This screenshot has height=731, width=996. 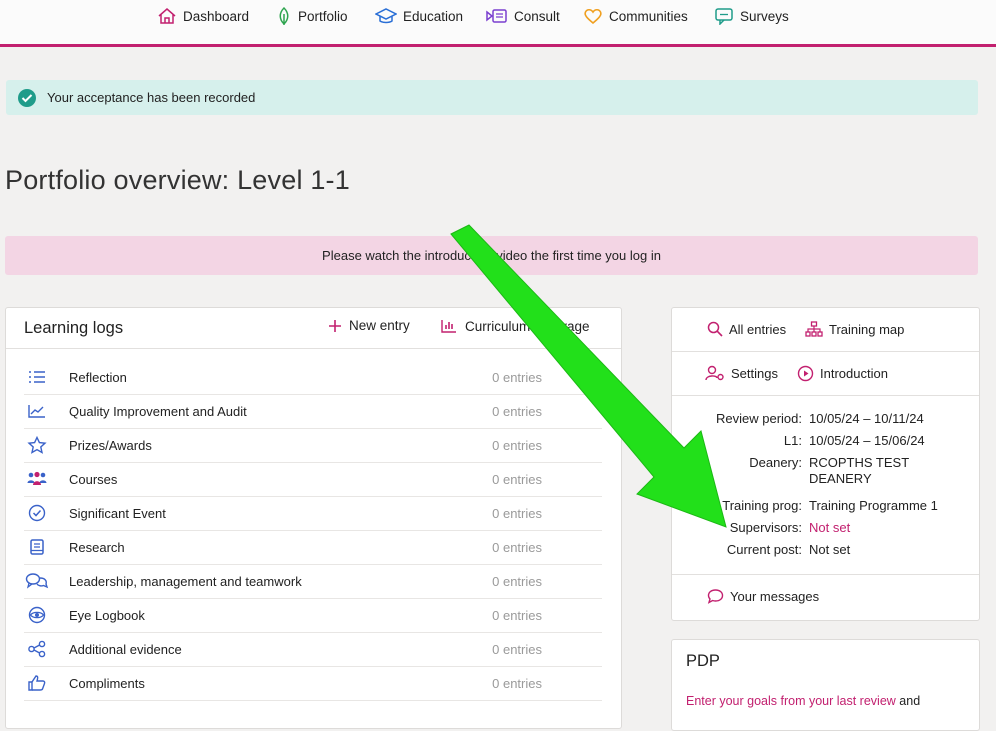 I want to click on introduction-button: Introduction, so click(x=842, y=373).